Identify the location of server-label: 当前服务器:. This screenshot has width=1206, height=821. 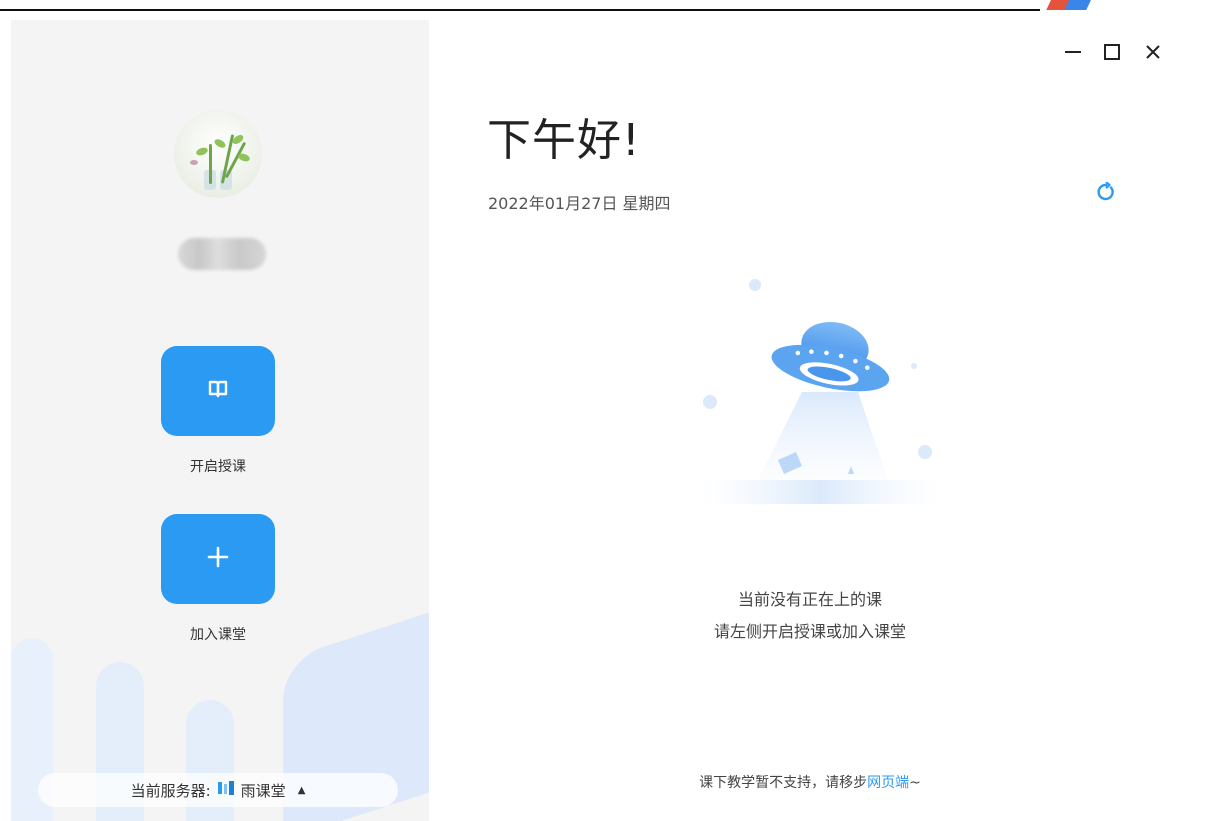
(170, 790).